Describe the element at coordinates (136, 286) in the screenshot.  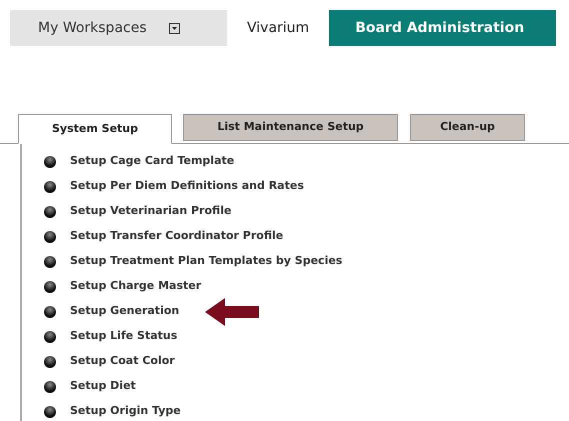
I see `setup-link: Setup Charge Master` at that location.